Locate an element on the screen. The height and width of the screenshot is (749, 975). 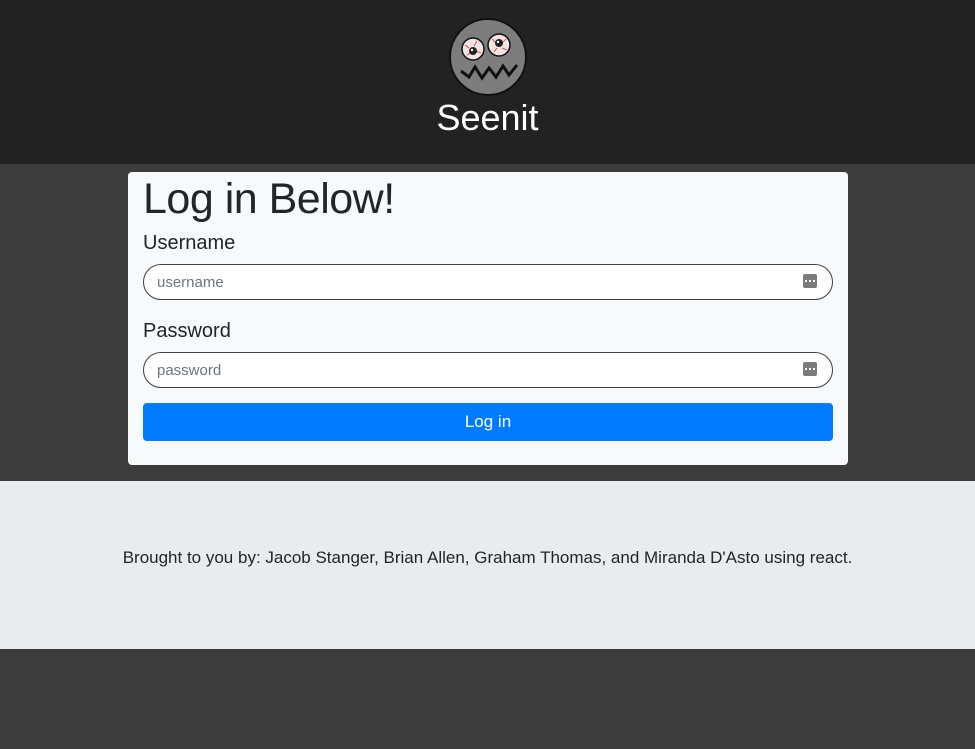
page-bottom-area is located at coordinates (487, 699).